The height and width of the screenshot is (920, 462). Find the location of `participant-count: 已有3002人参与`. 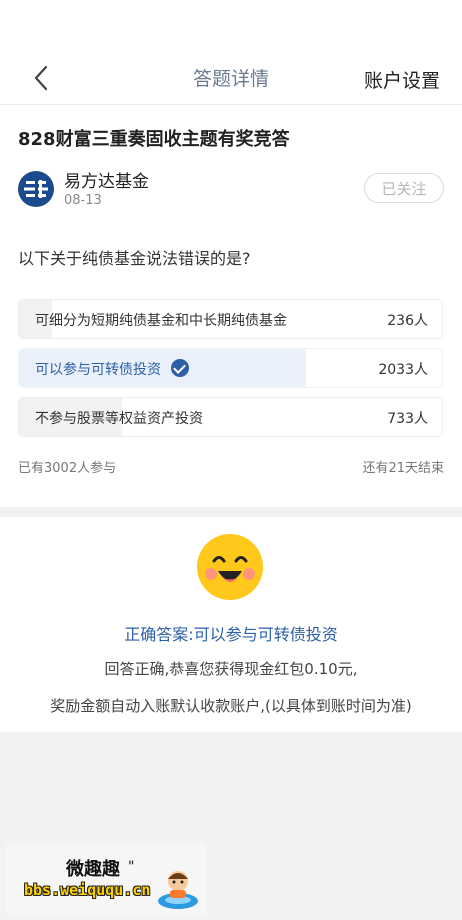

participant-count: 已有3002人参与 is located at coordinates (67, 468).